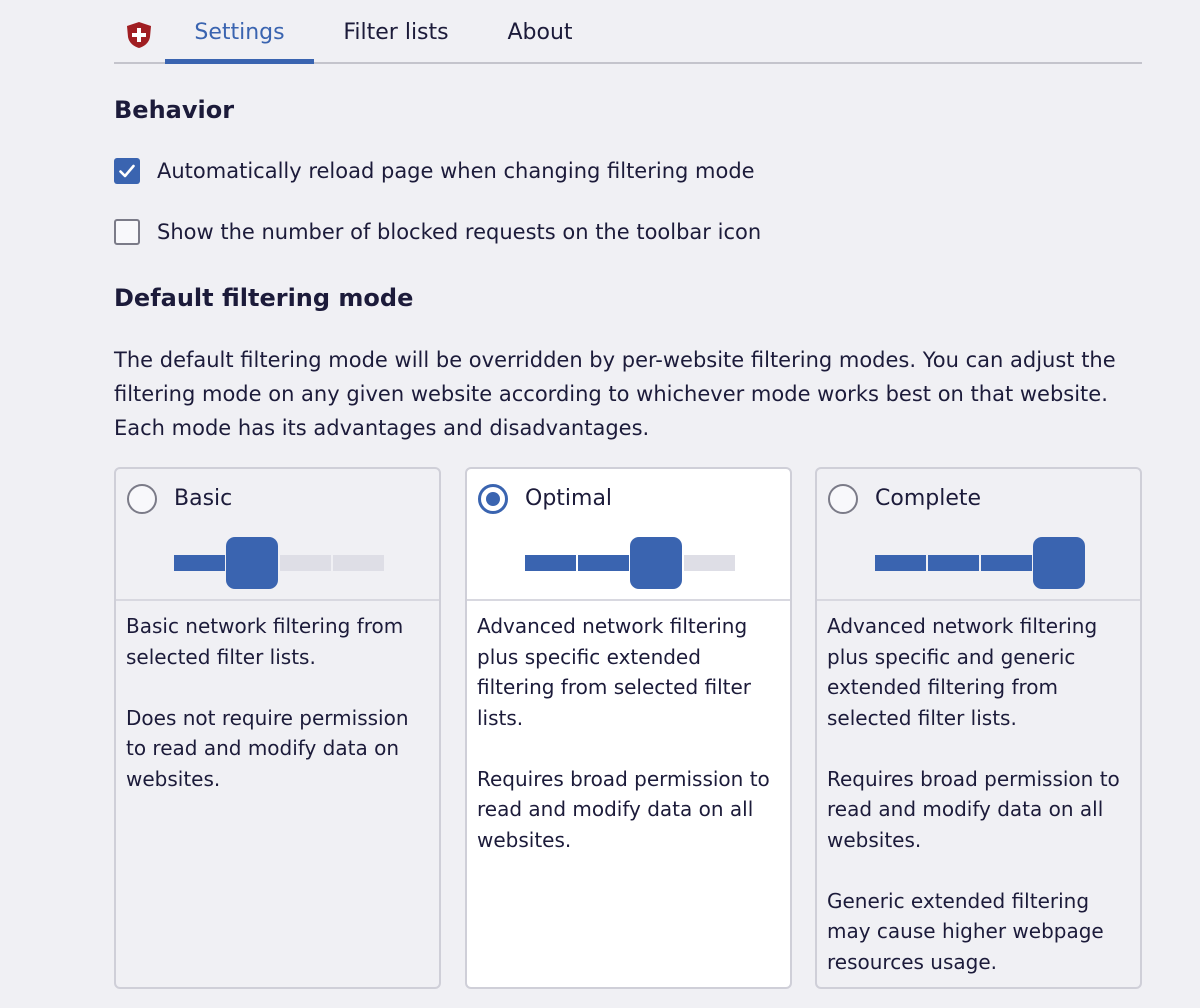 Image resolution: width=1200 pixels, height=1008 pixels. Describe the element at coordinates (203, 498) in the screenshot. I see `basic-label: Basic` at that location.